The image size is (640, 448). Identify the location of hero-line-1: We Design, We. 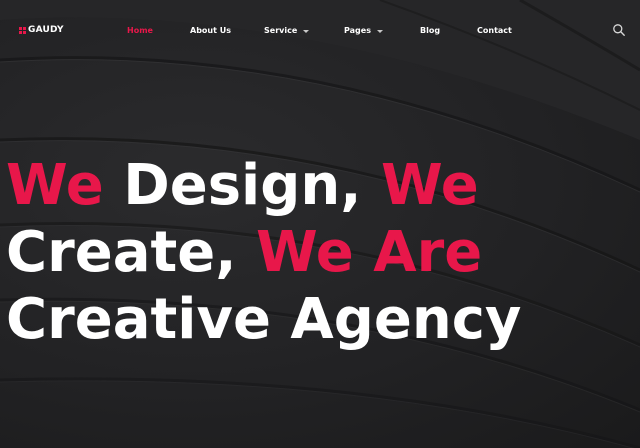
(306, 185).